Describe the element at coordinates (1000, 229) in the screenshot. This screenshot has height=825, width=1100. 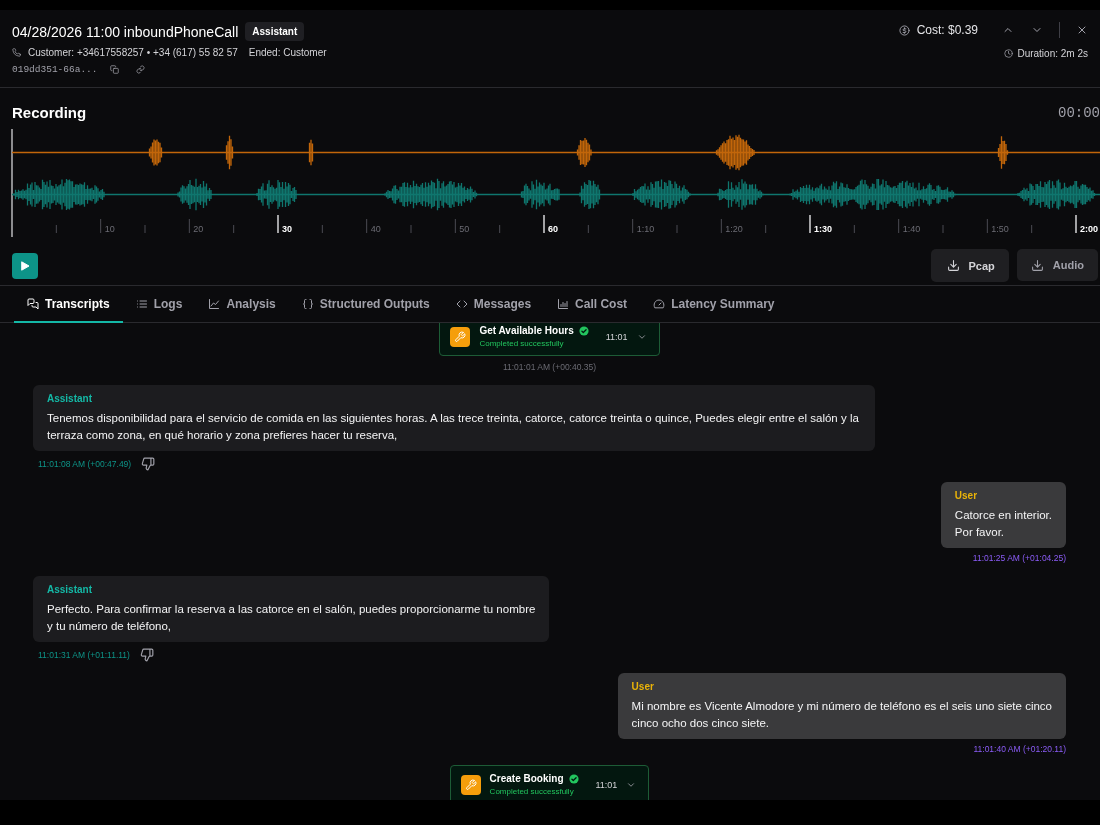
I see `timeline-label: 1:50` at that location.